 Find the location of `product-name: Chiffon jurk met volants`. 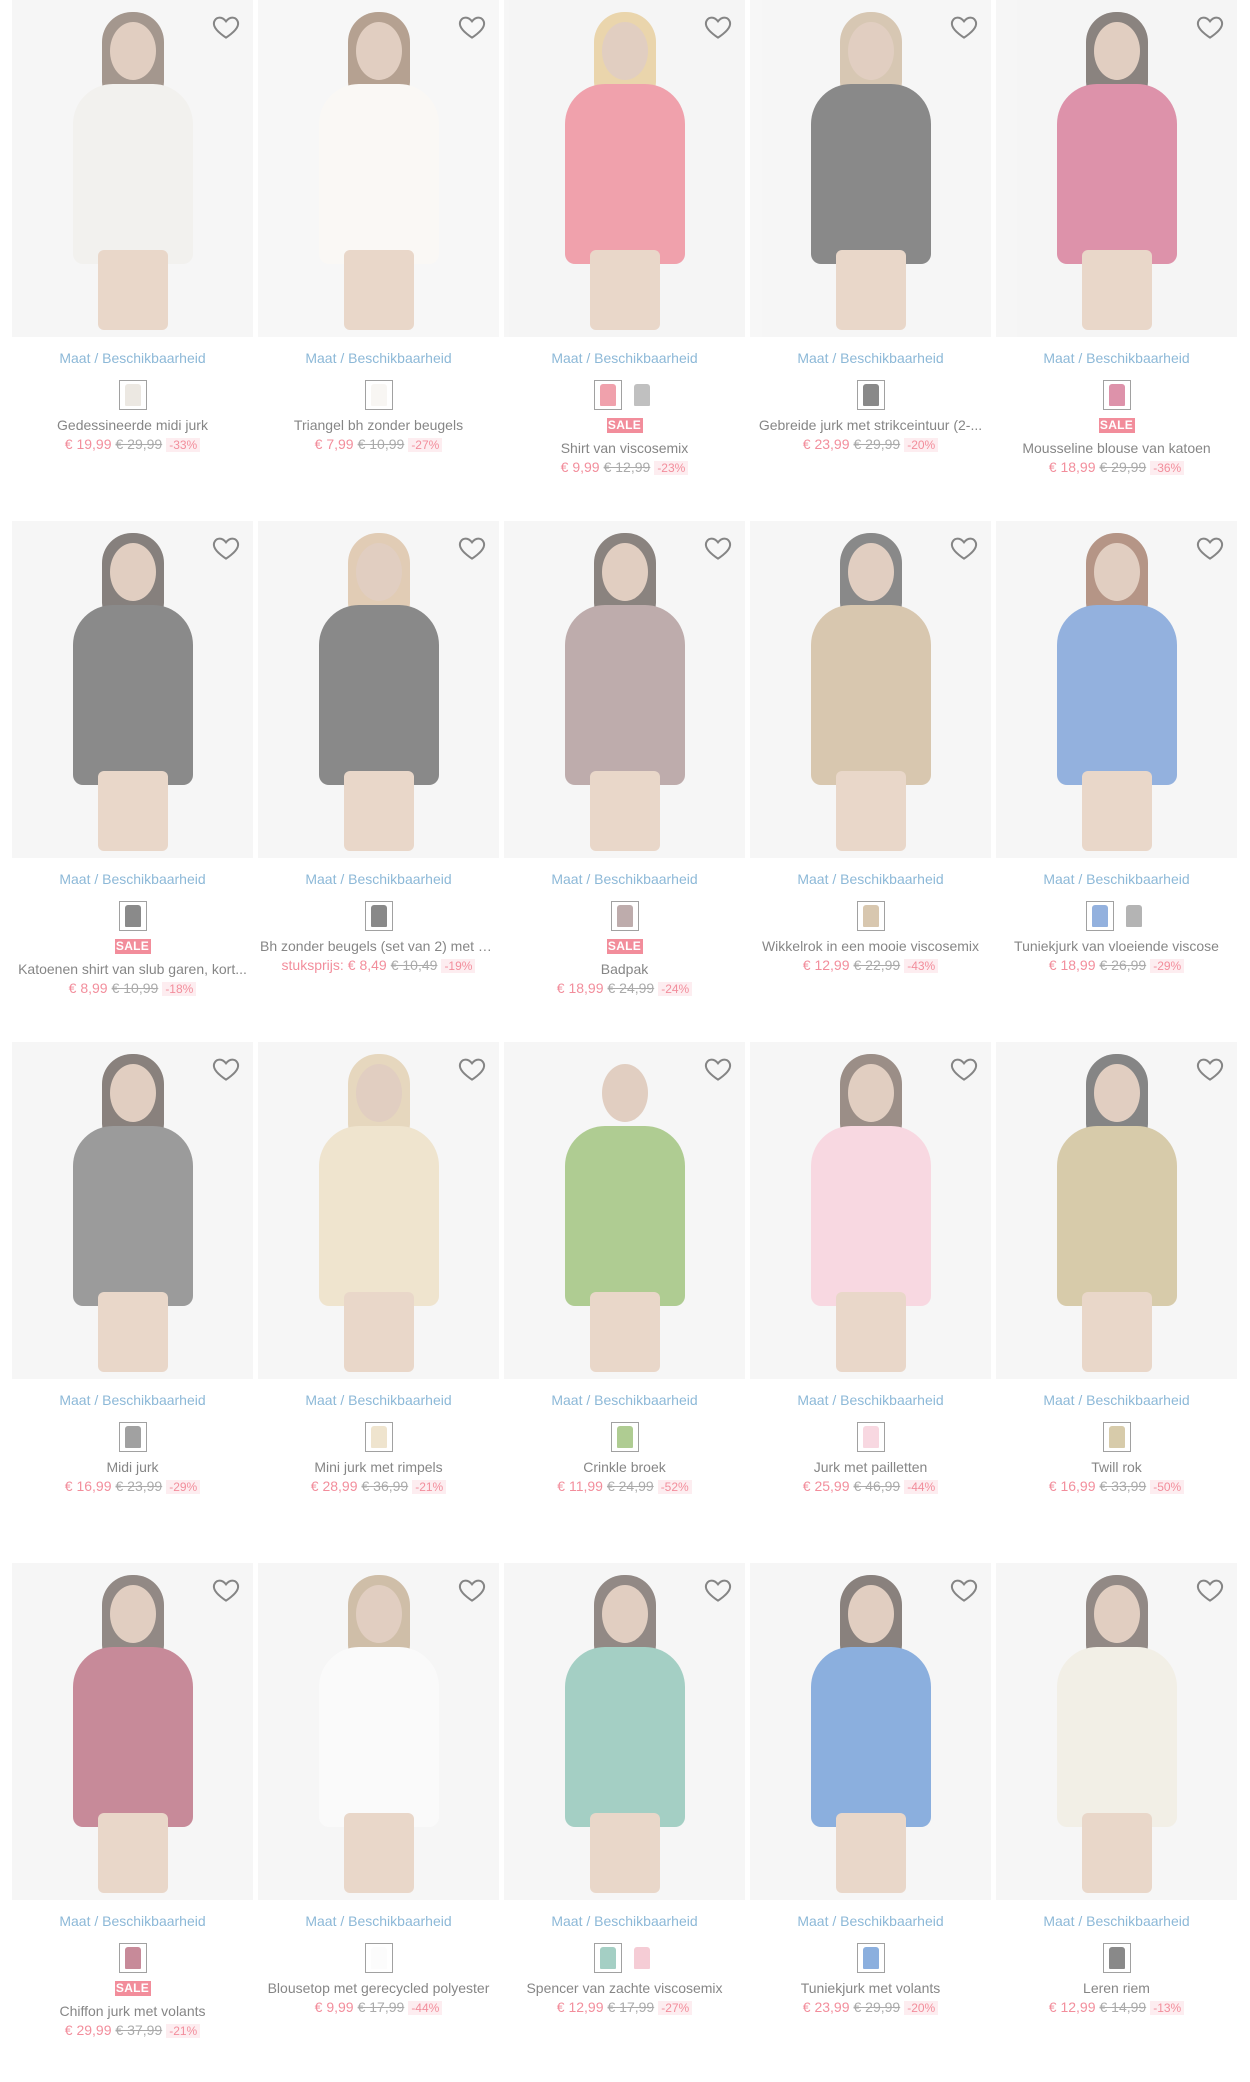

product-name: Chiffon jurk met volants is located at coordinates (132, 2011).